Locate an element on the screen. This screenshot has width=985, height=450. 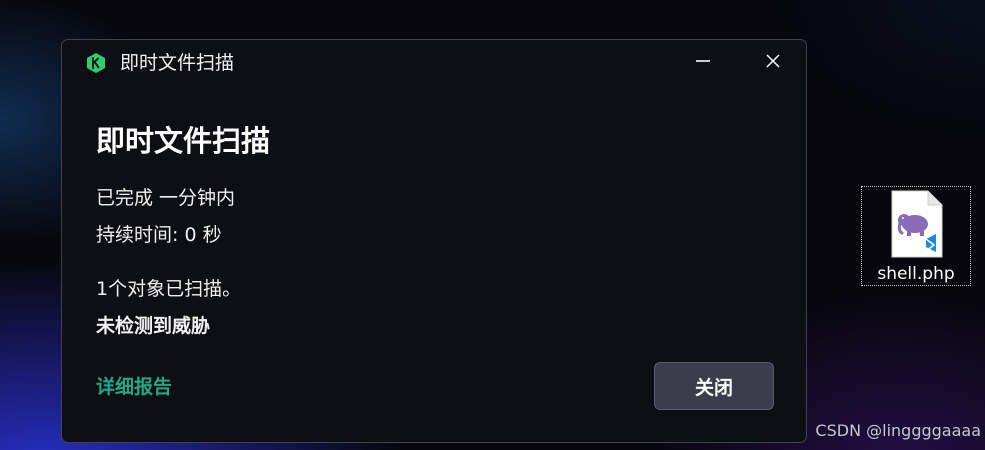
file-name-label: shell.php is located at coordinates (916, 274).